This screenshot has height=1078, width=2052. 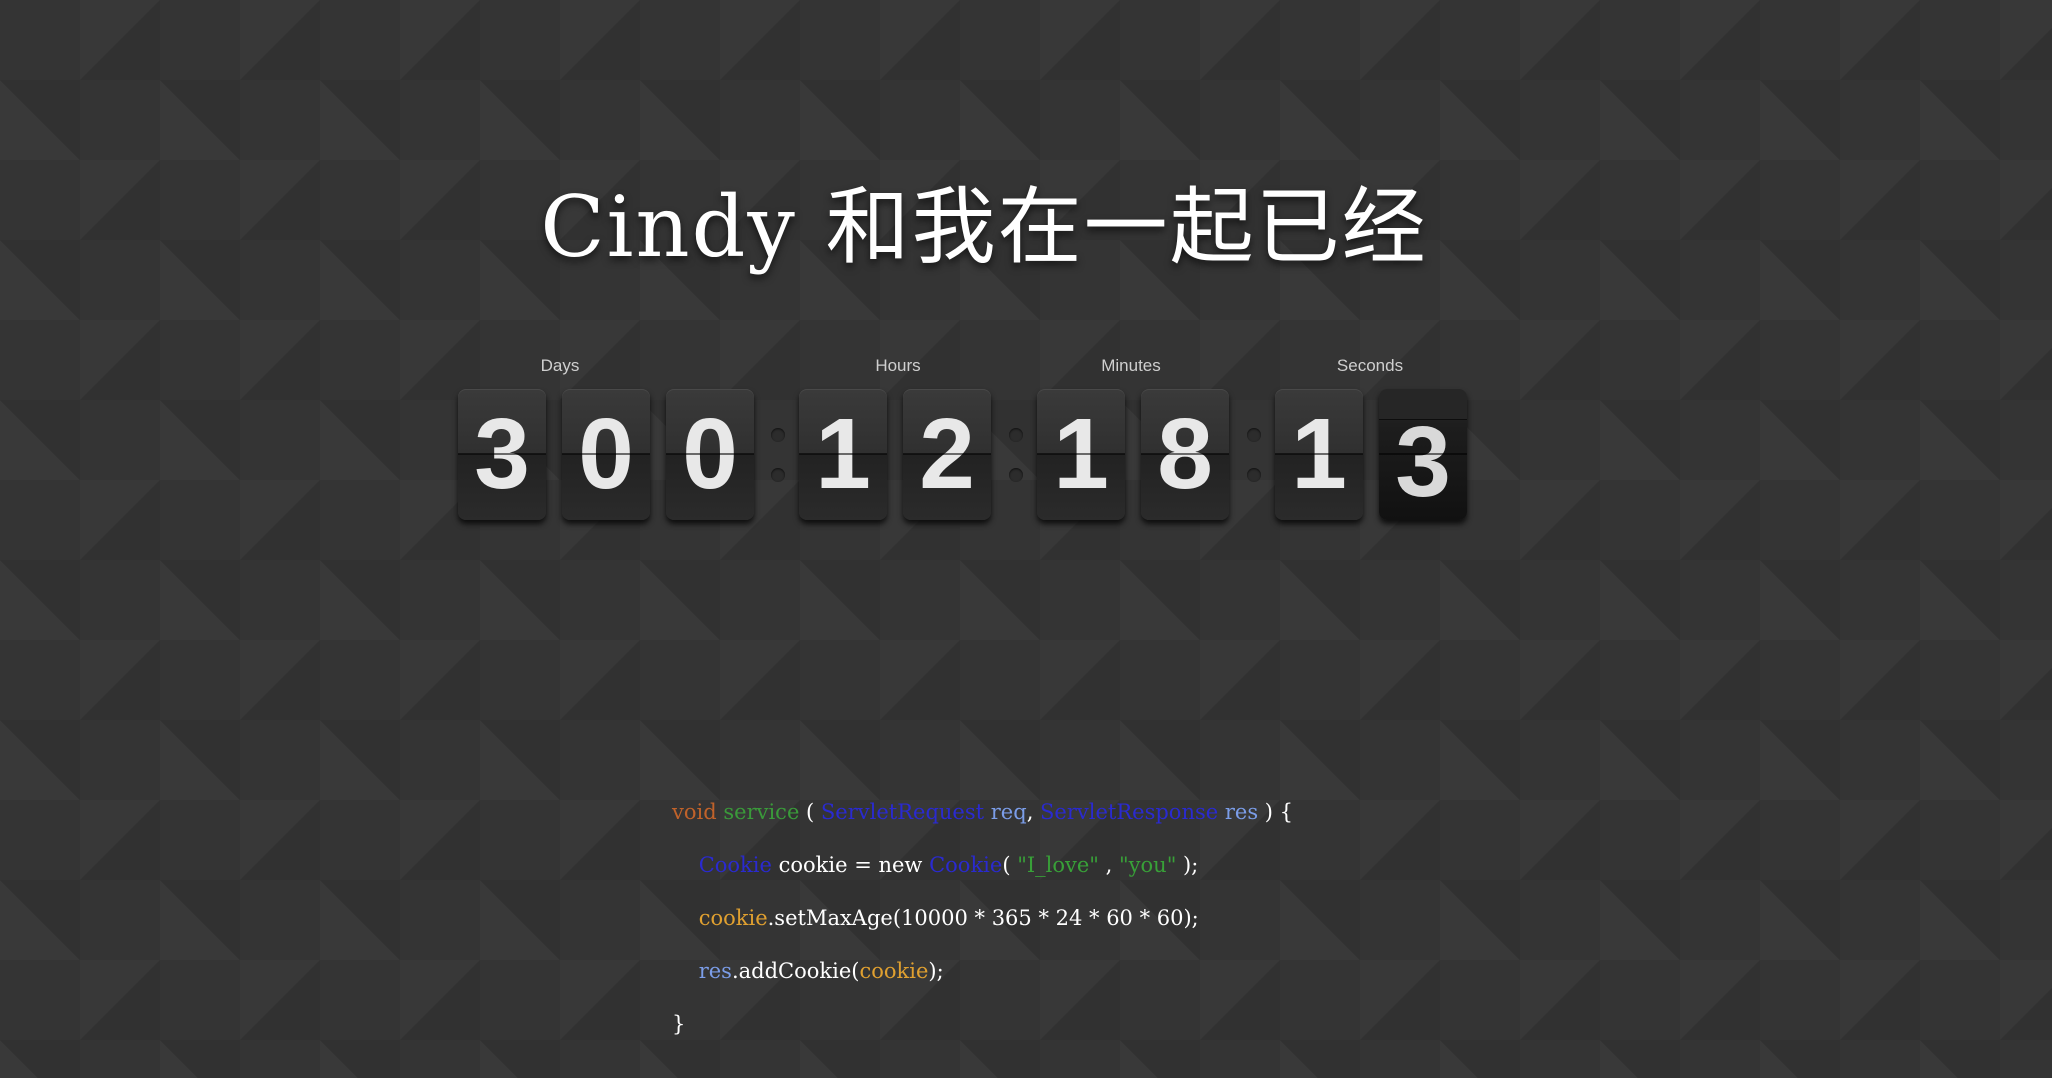 What do you see at coordinates (694, 812) in the screenshot?
I see `code-keyword: void` at bounding box center [694, 812].